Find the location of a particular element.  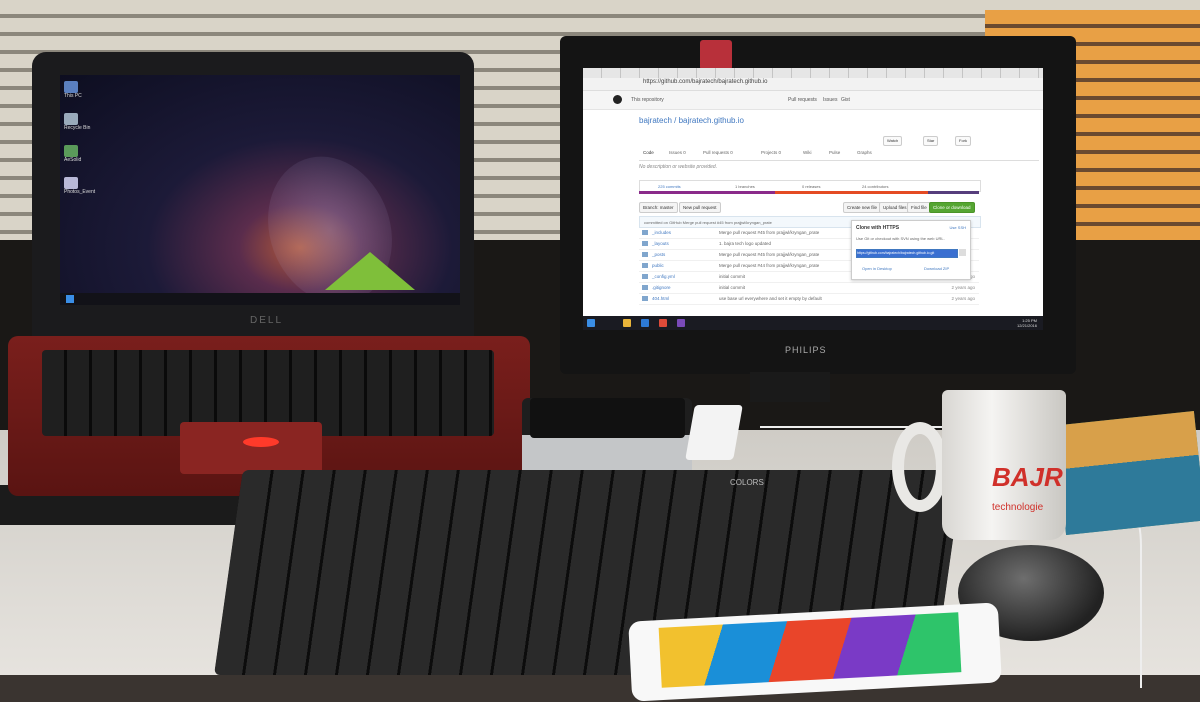

tab-wiki: Wiki is located at coordinates (807, 152).